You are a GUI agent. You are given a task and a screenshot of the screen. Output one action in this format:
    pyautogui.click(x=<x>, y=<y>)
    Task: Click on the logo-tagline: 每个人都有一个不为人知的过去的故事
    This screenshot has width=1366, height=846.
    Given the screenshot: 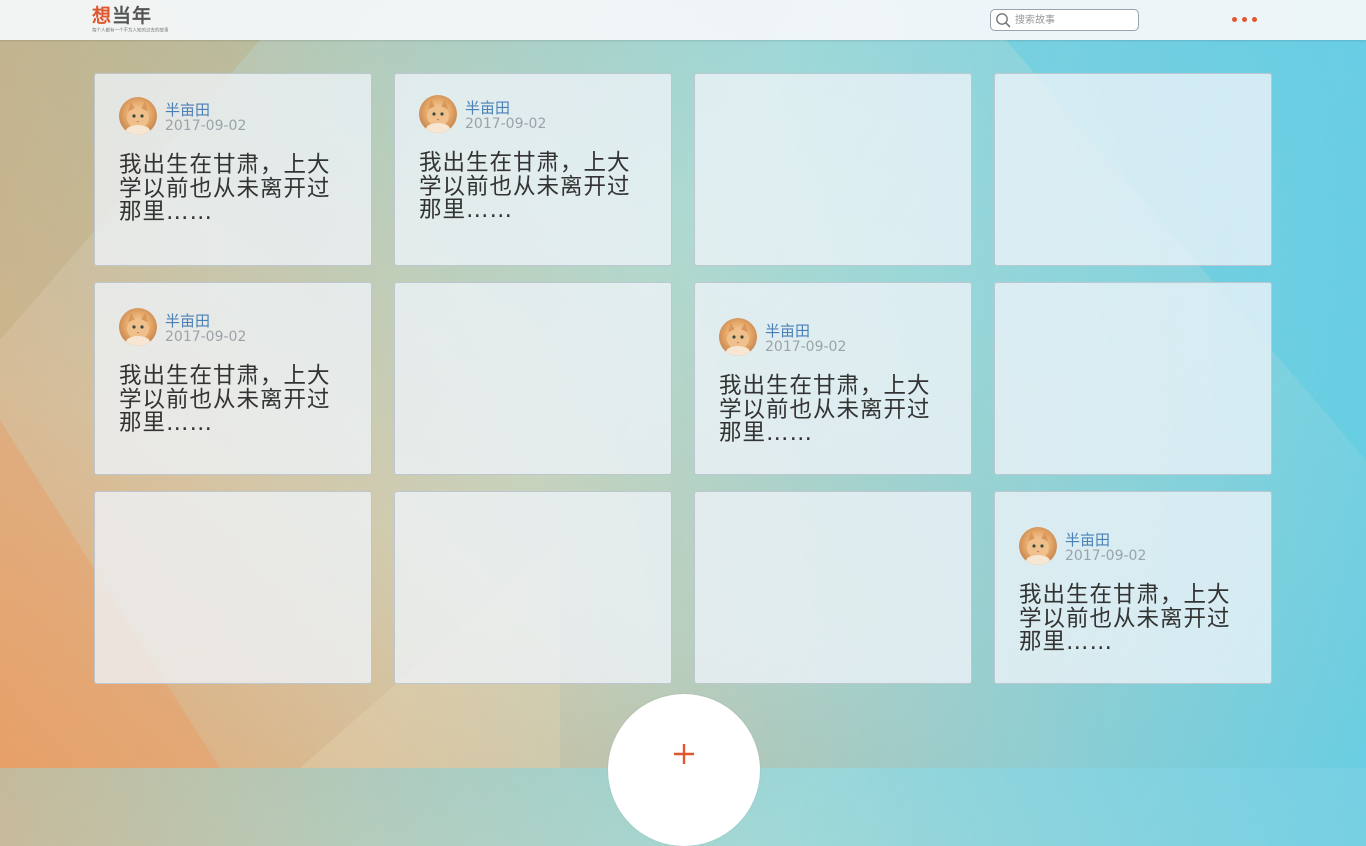 What is the action you would take?
    pyautogui.click(x=130, y=30)
    